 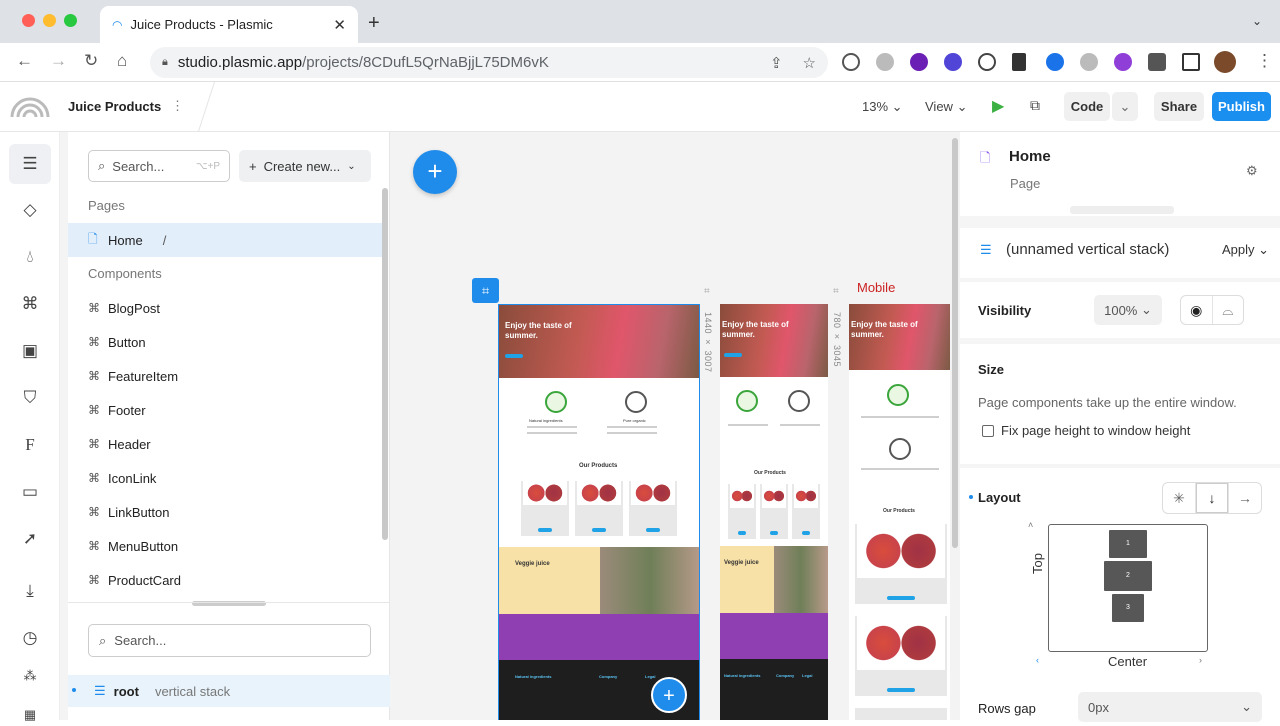 I want to click on page-item-home: 🗋︎ Home /, so click(x=225, y=240).